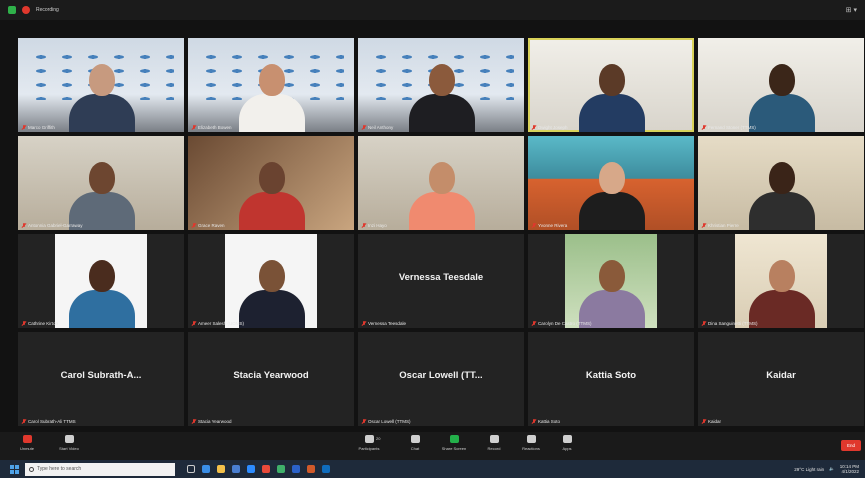  I want to click on participant-name-tag: Khristian Pierre, so click(720, 225).